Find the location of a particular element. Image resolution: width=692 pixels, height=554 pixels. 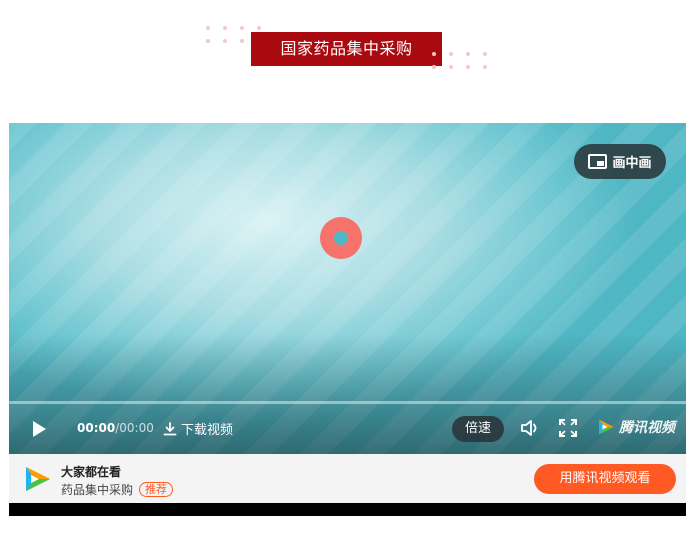

volume-icon is located at coordinates (530, 428).